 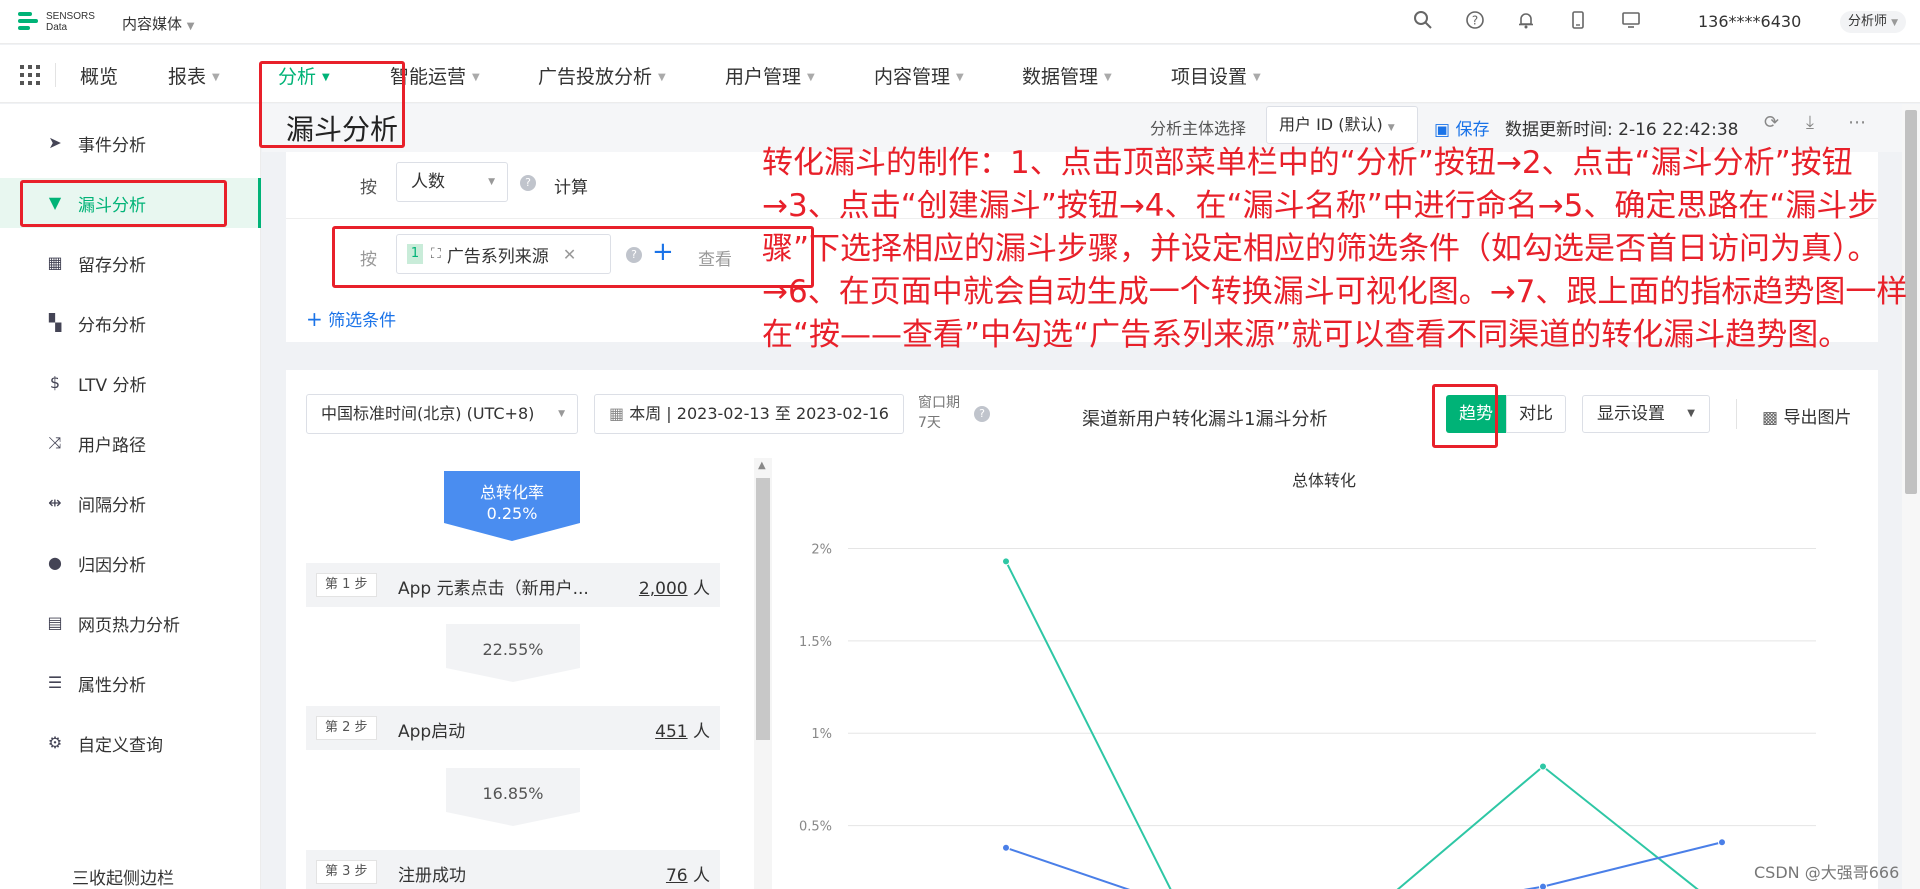 What do you see at coordinates (1324, 480) in the screenshot?
I see `chart-title: 总体转化` at bounding box center [1324, 480].